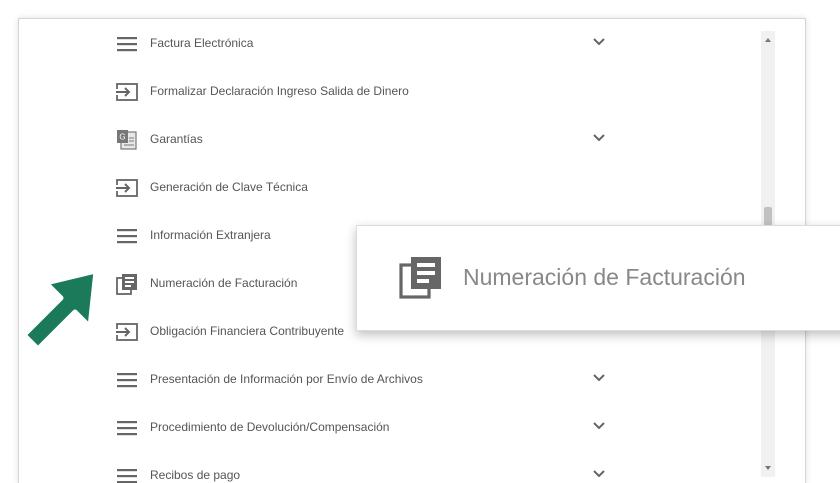  What do you see at coordinates (122, 137) in the screenshot?
I see `svg-text: G` at bounding box center [122, 137].